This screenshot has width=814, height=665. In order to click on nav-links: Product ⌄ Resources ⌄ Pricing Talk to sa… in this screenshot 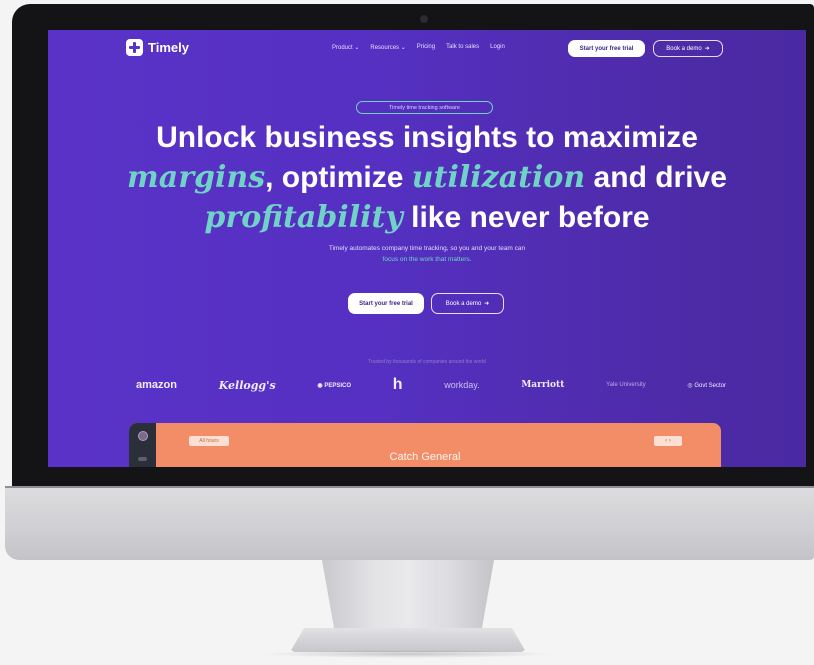, I will do `click(418, 47)`.